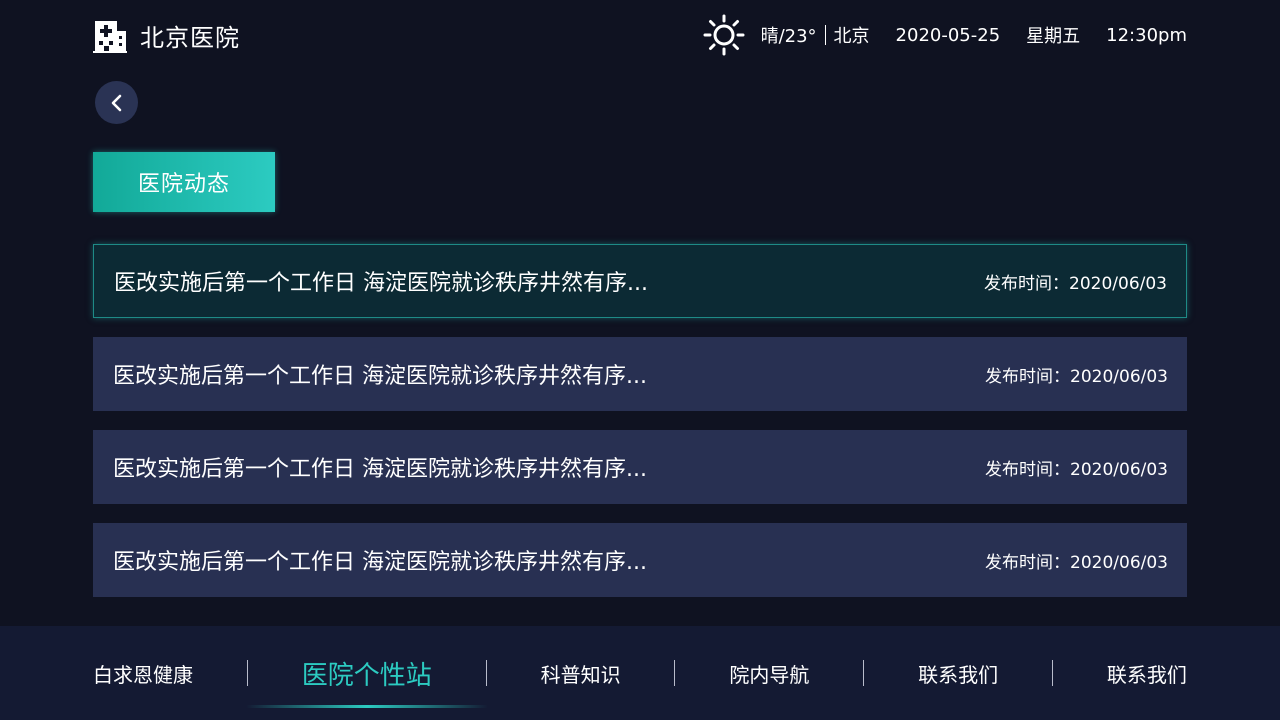 The image size is (1280, 720). I want to click on weekday-text: 星期五, so click(1053, 36).